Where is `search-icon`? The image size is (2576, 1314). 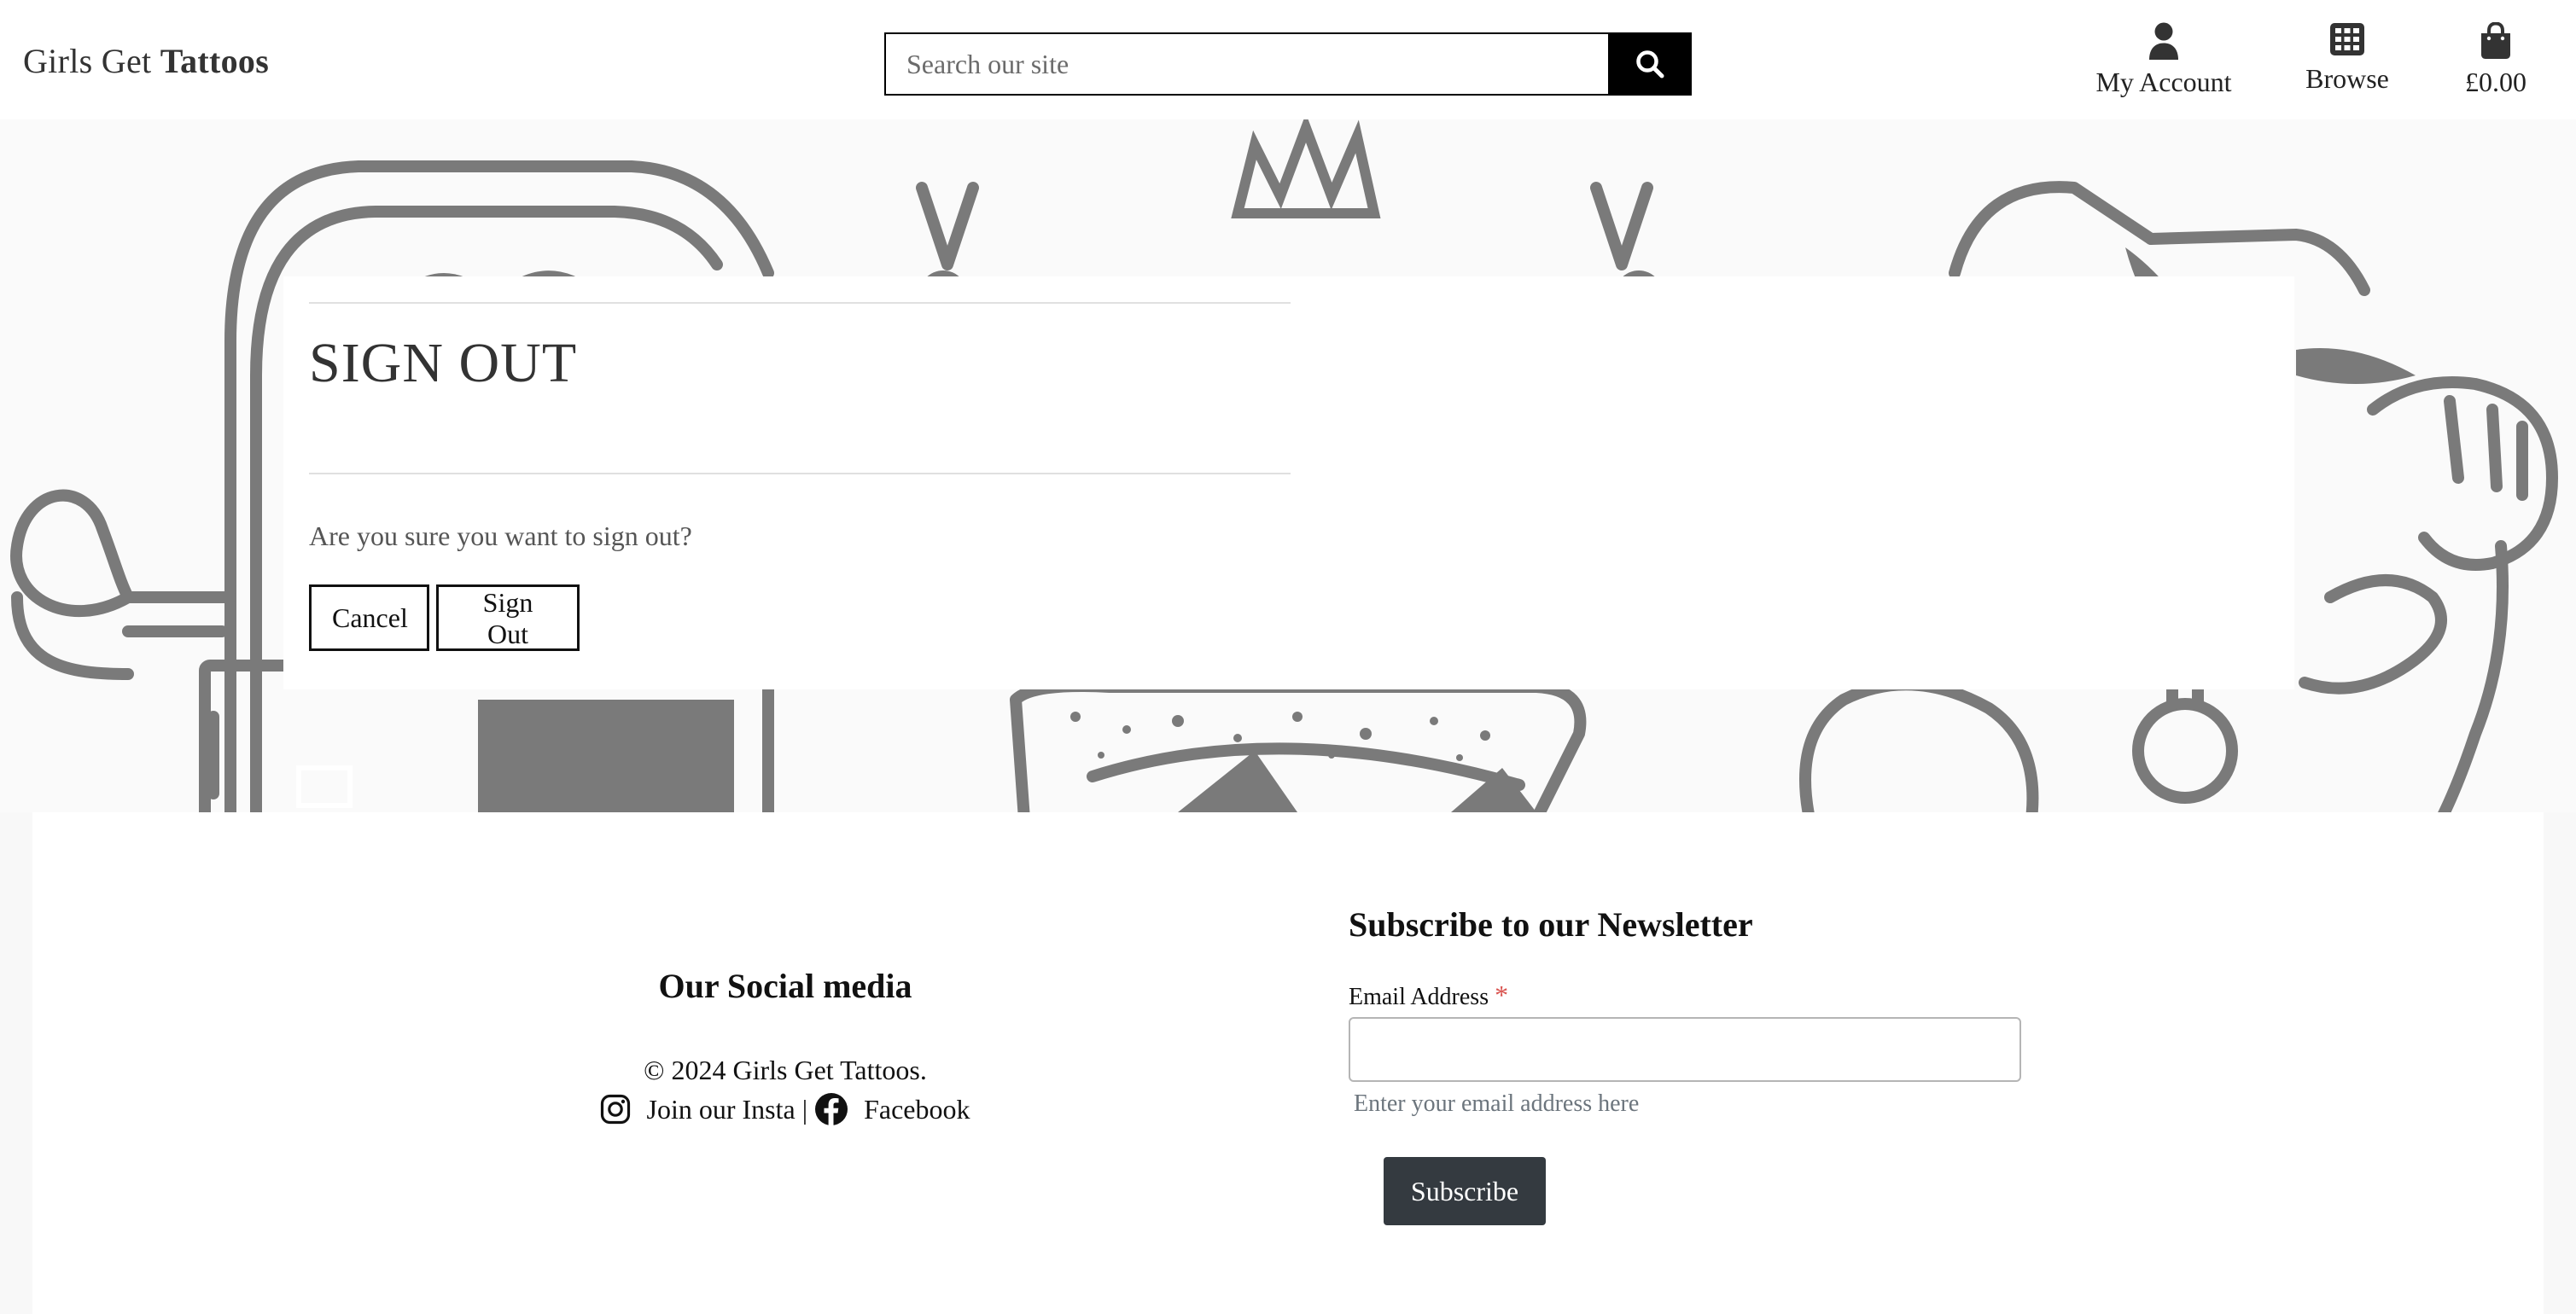
search-icon is located at coordinates (1650, 64).